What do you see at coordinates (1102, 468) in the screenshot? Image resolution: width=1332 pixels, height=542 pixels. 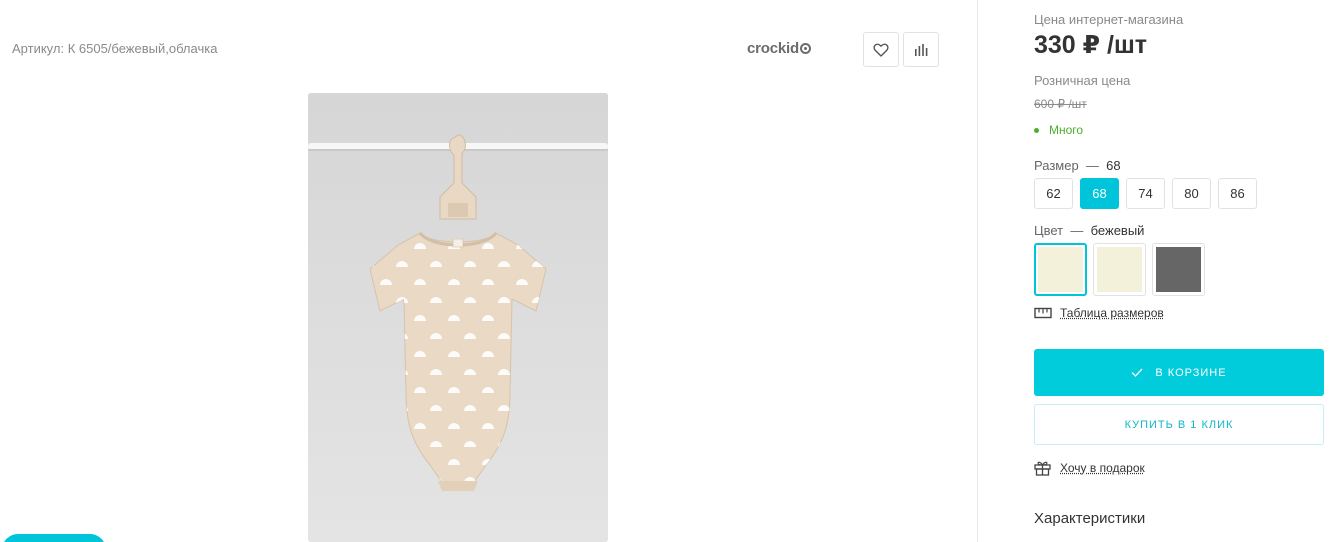 I see `gift-label: Хочу в подарок` at bounding box center [1102, 468].